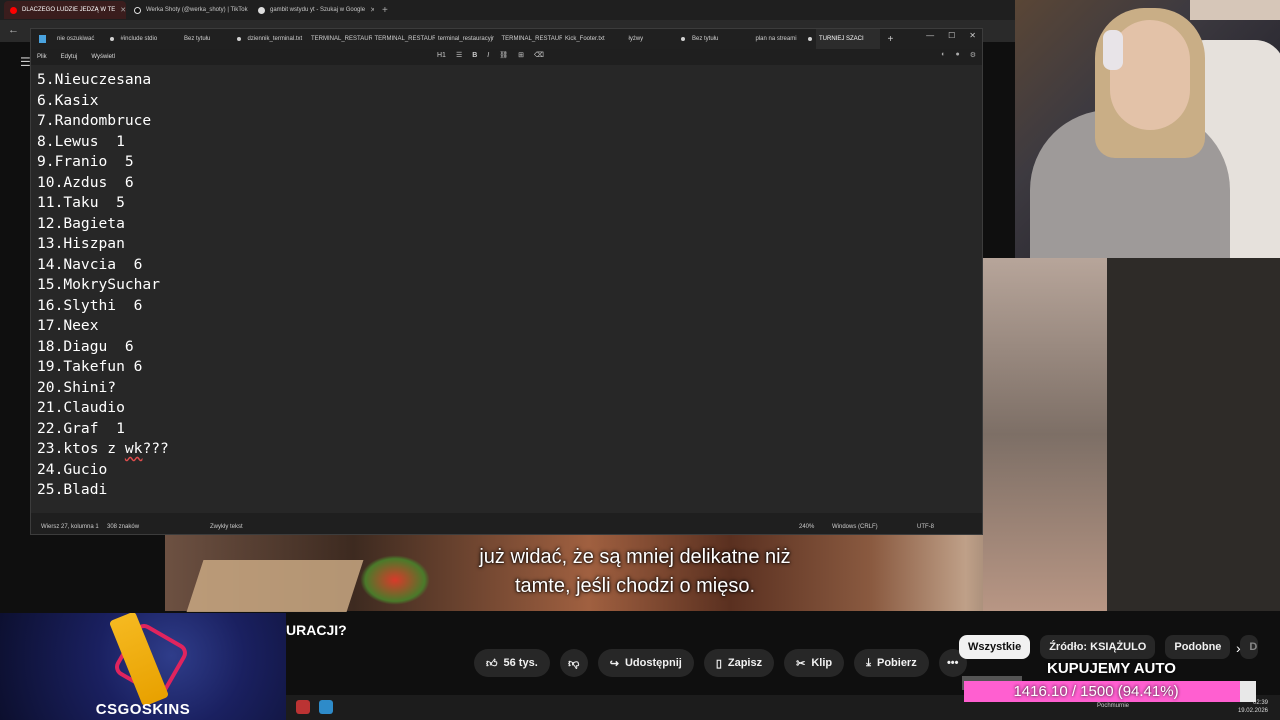  Describe the element at coordinates (957, 55) in the screenshot. I see `account-icon: ●` at that location.